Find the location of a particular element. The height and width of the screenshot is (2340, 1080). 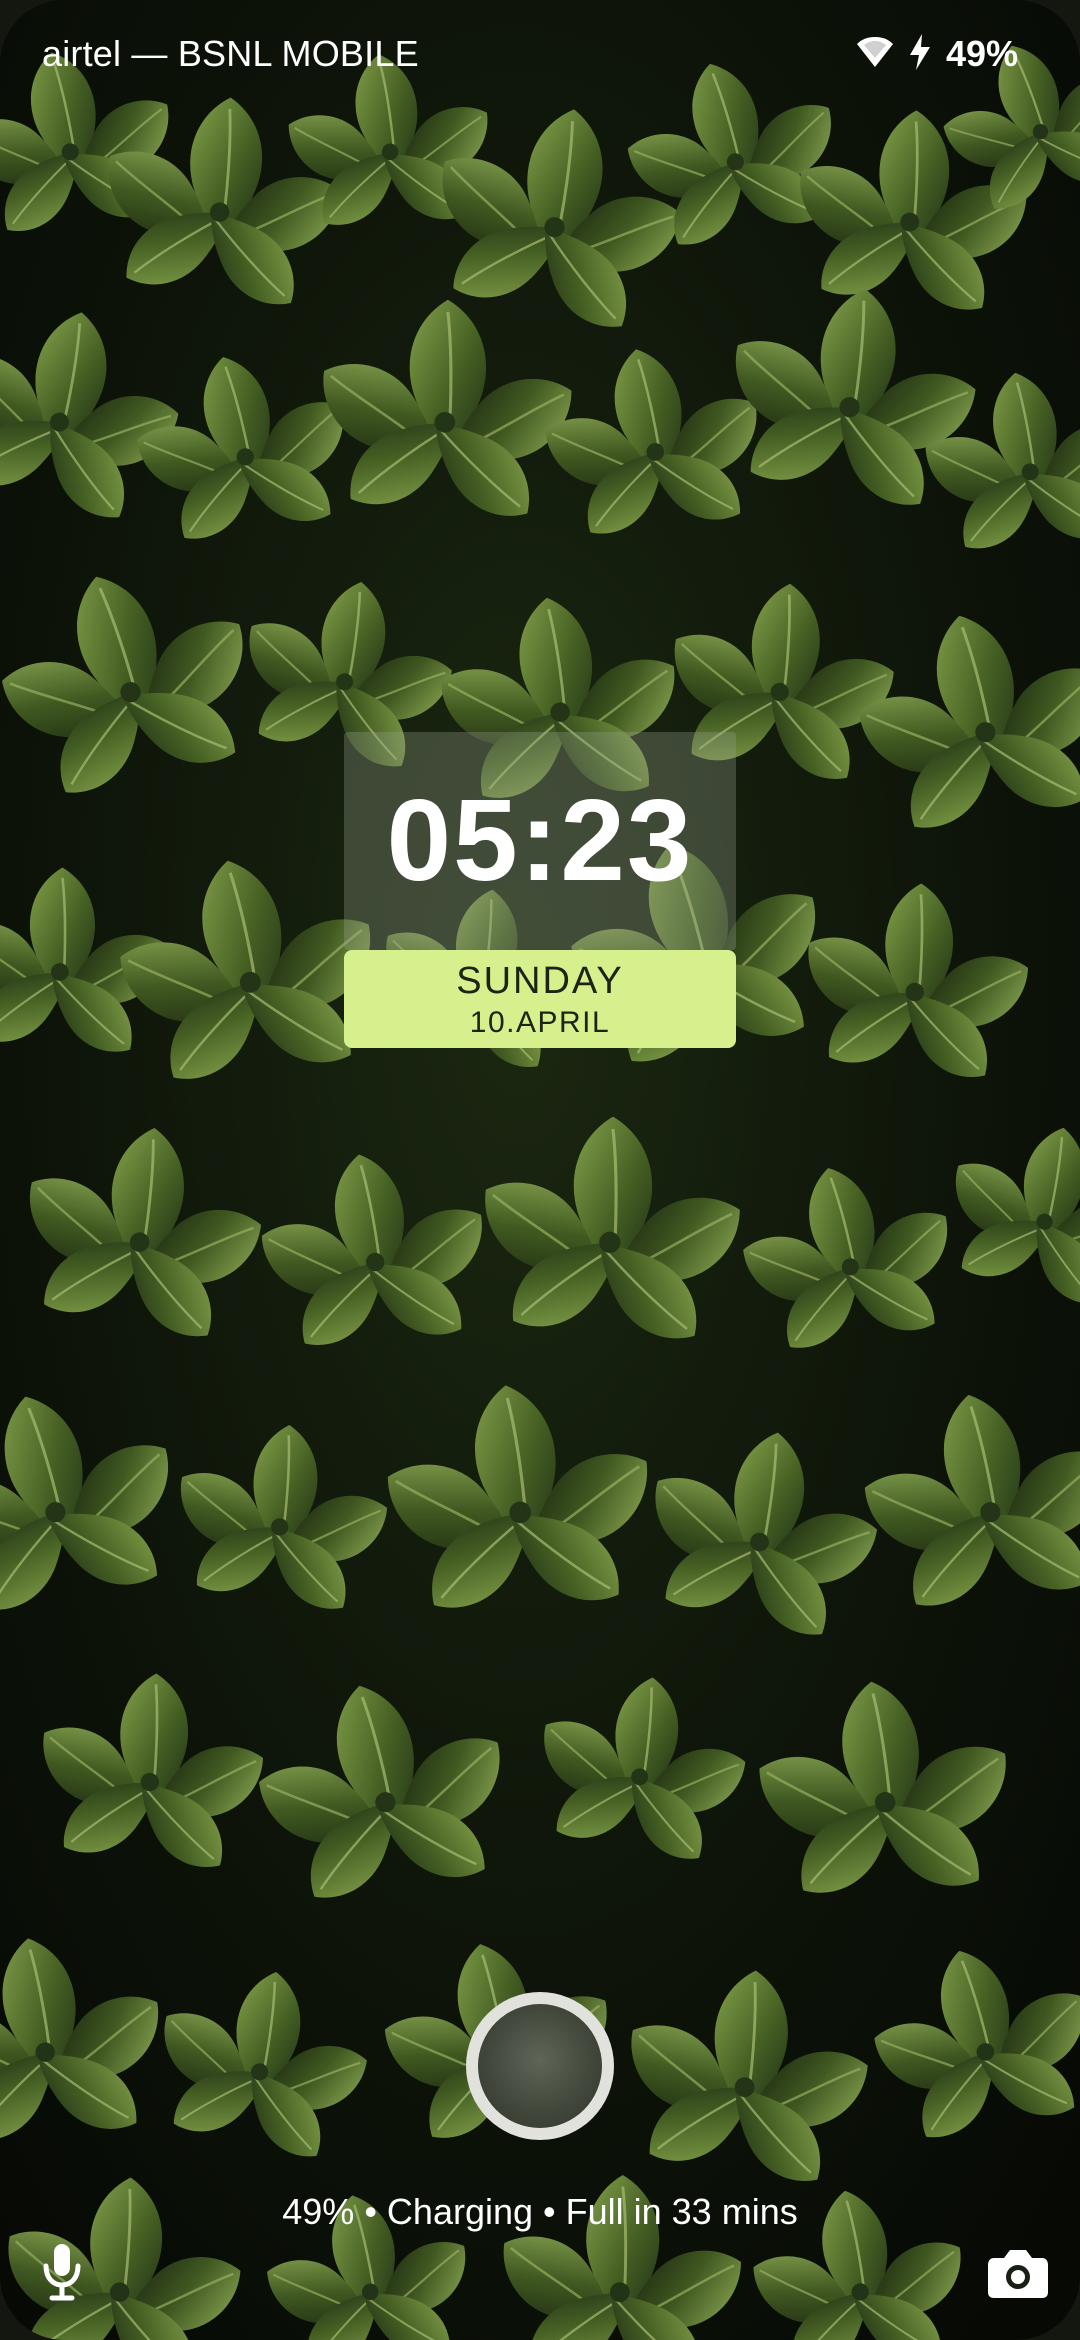

mic-icon is located at coordinates (62, 2272).